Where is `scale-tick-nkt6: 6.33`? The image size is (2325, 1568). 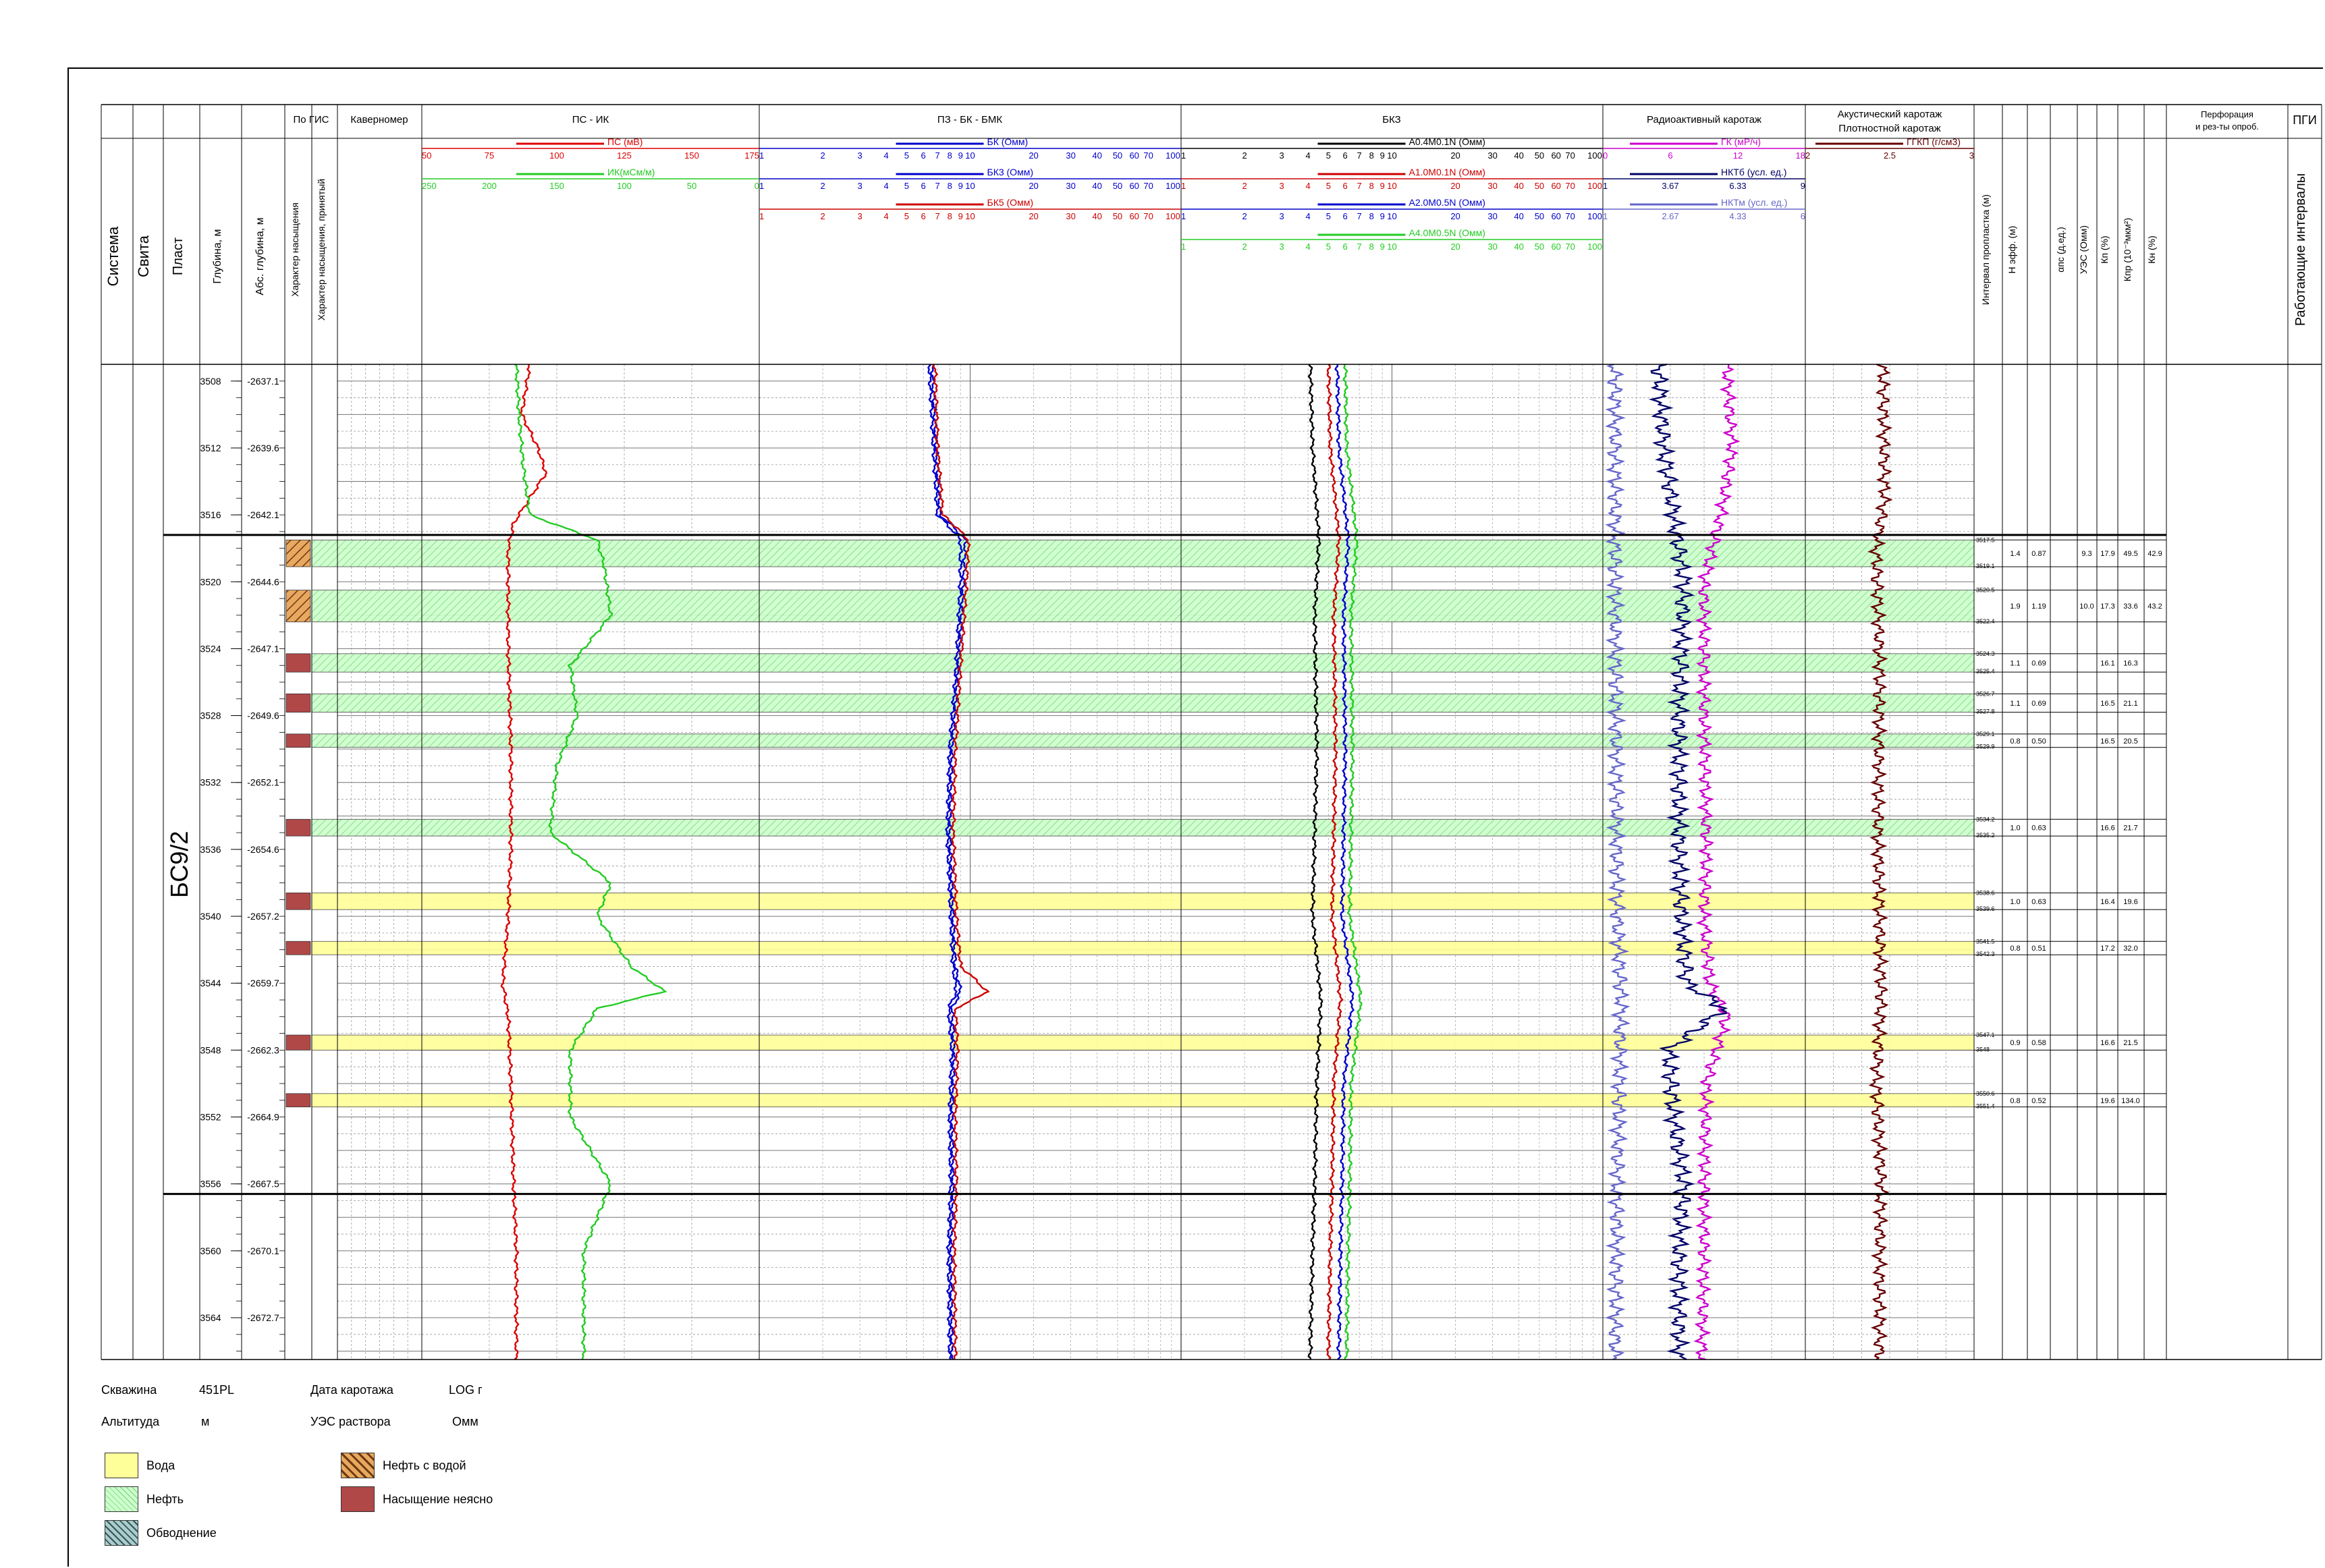
scale-tick-nkt6: 6.33 is located at coordinates (1737, 186).